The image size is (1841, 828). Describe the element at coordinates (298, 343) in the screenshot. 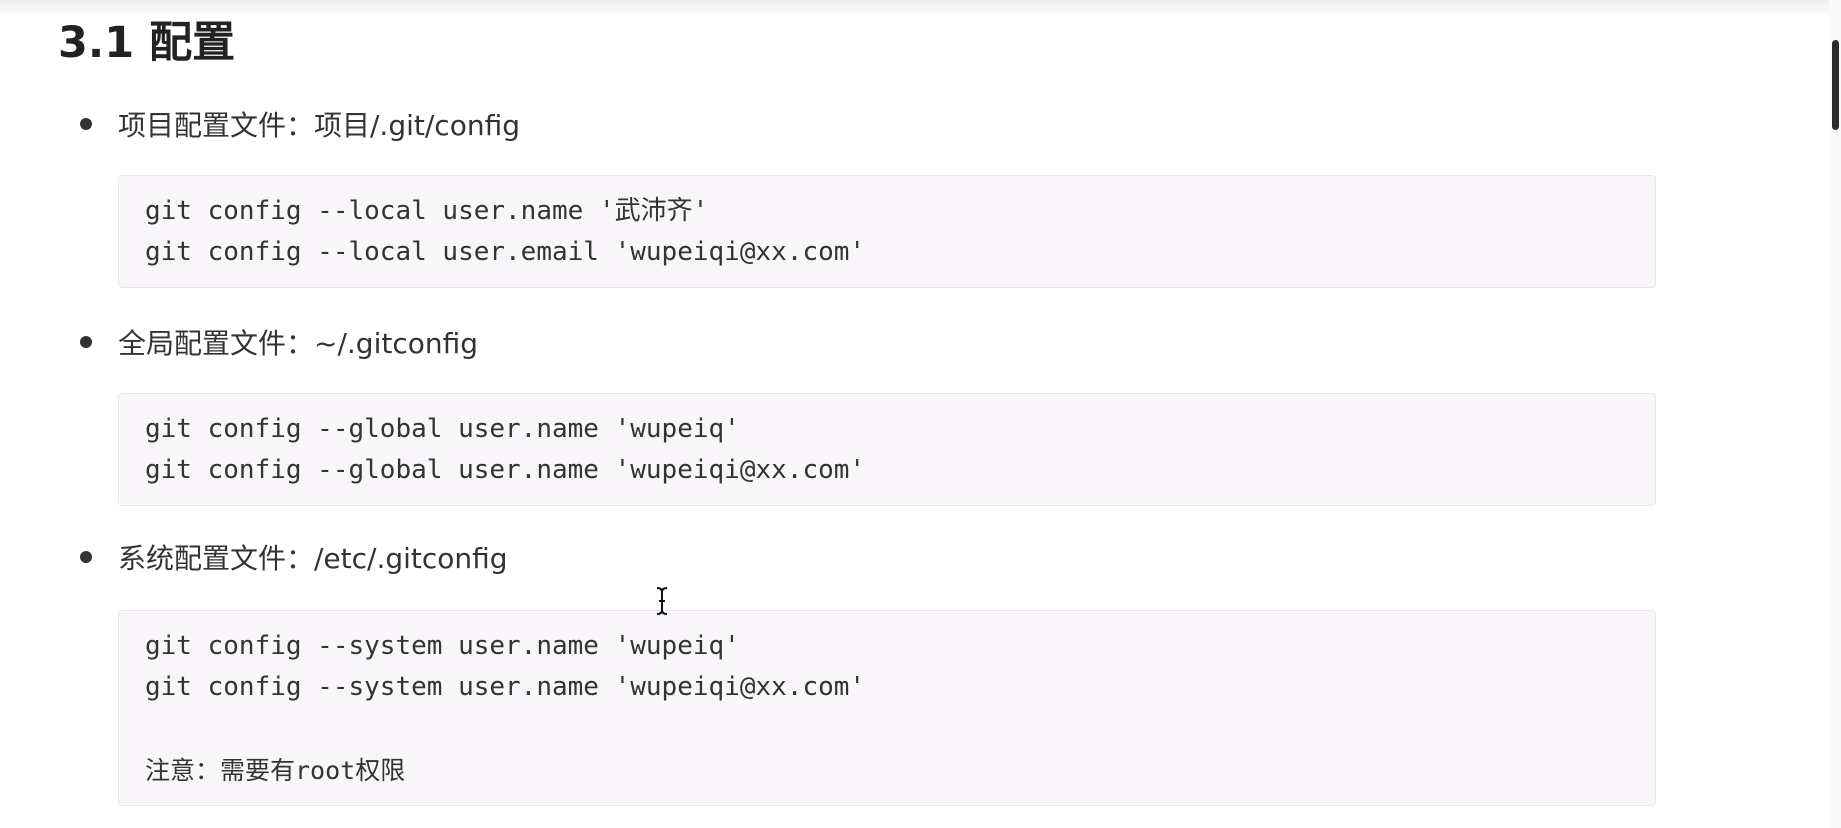

I see `list-item-label: 全局配置文件：~/.gitconfig` at that location.